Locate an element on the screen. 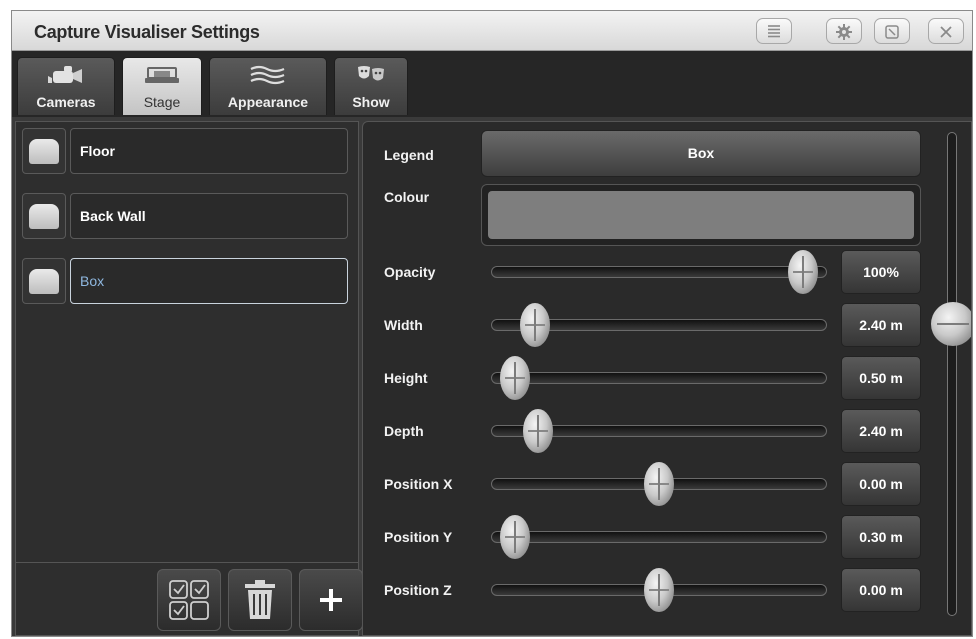  slider-value: 100% is located at coordinates (881, 272).